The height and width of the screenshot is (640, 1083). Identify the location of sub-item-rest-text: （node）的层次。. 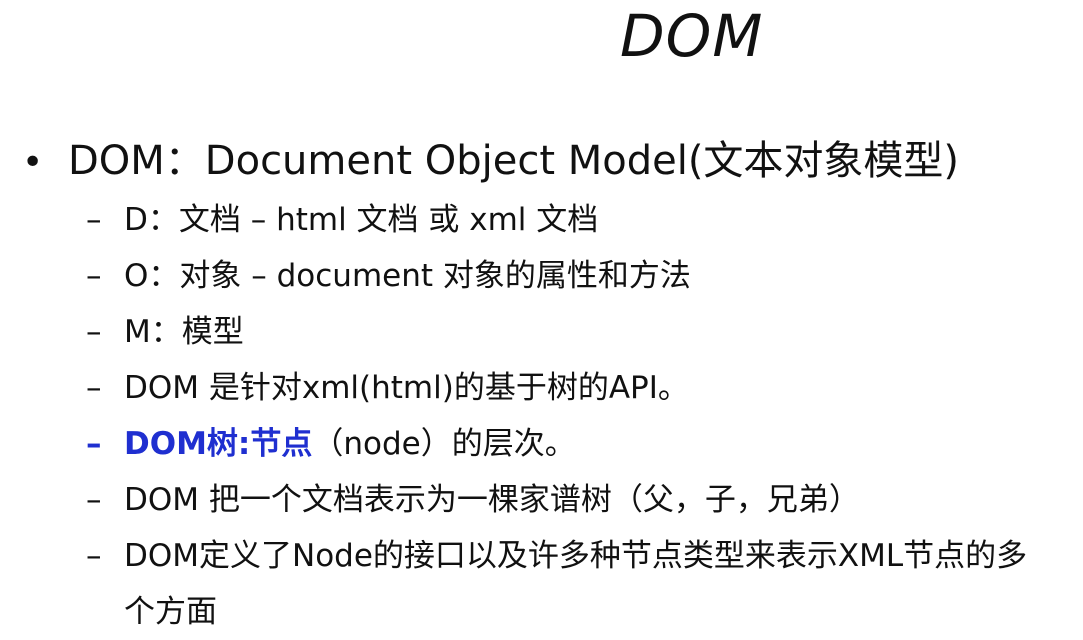
(444, 444).